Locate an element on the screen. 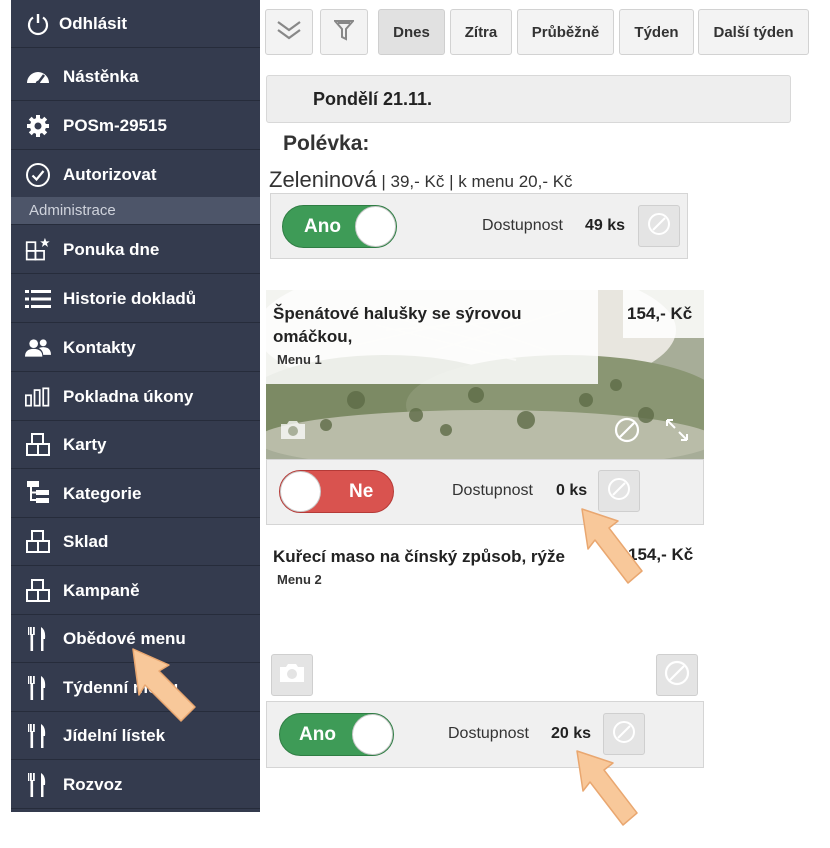  dish-name-line2: omáčkou, is located at coordinates (313, 336).